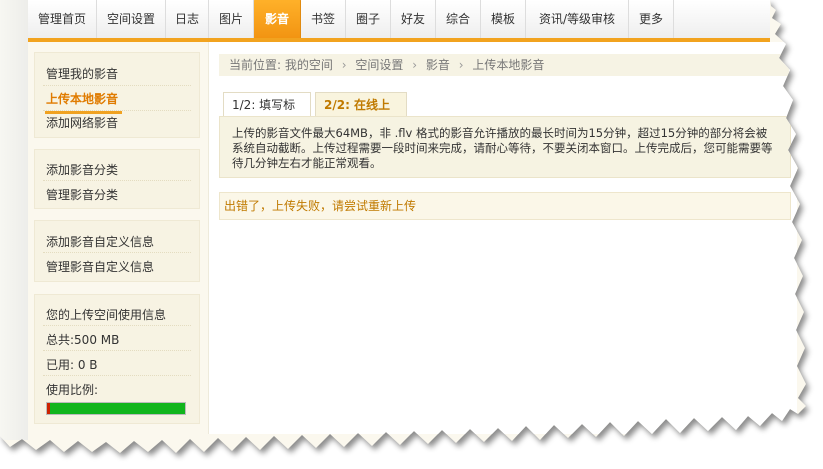 The width and height of the screenshot is (823, 469). I want to click on nav-item-friends: 好友, so click(413, 19).